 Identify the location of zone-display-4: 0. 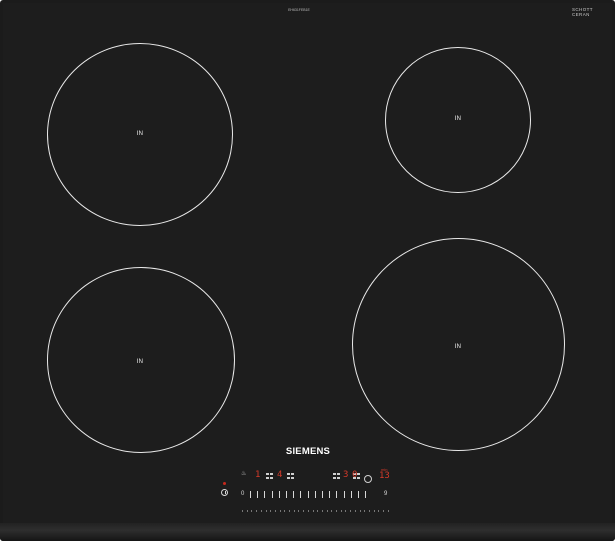
(355, 475).